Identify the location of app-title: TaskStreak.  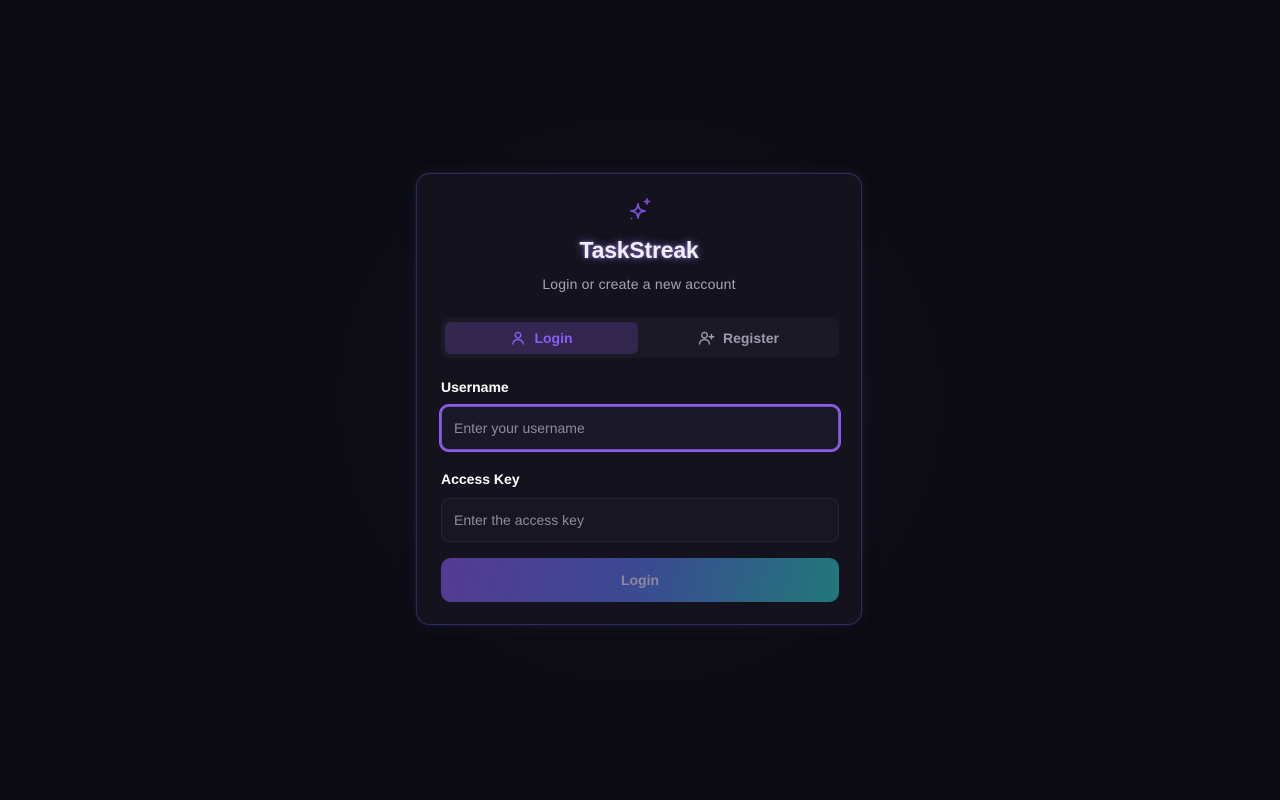
(639, 250).